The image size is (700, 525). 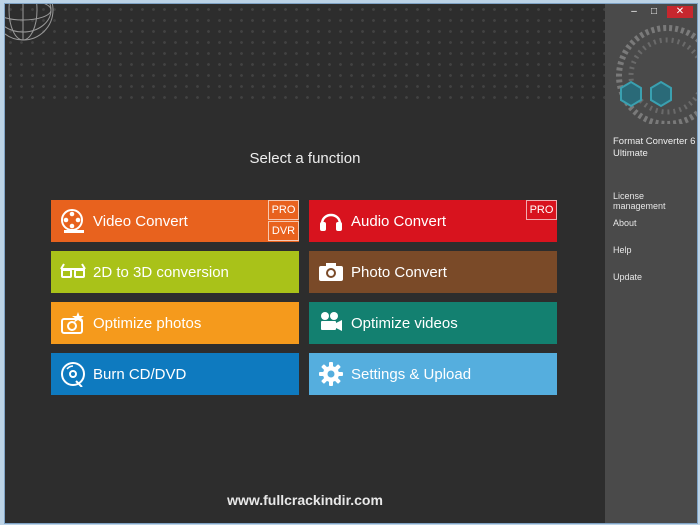 What do you see at coordinates (140, 374) in the screenshot?
I see `tile-label: Burn CD/DVD` at bounding box center [140, 374].